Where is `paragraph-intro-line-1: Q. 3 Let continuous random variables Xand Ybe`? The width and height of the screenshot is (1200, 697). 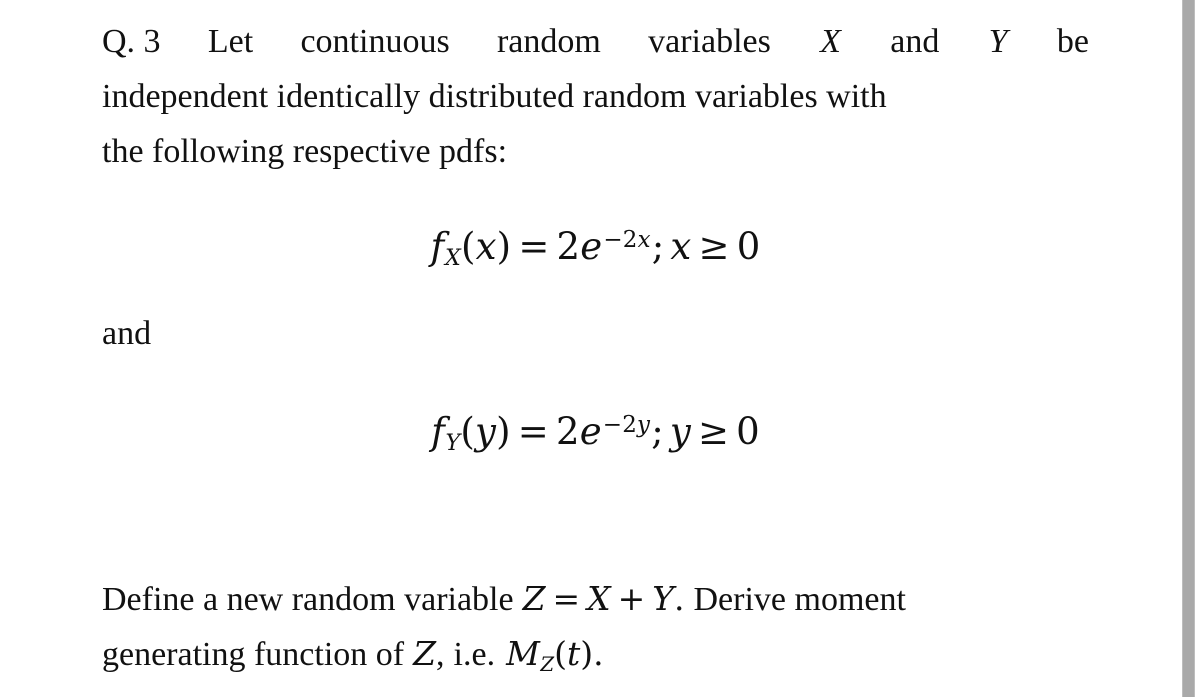
paragraph-intro-line-1: Q. 3 Let continuous random variables Xand Ybe is located at coordinates (595, 41).